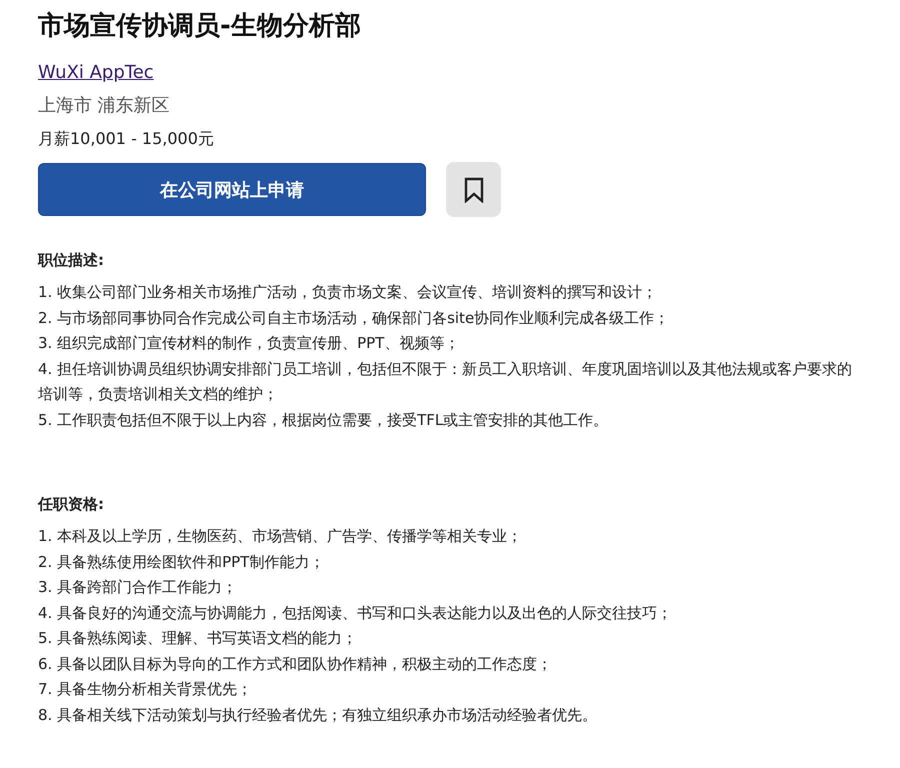 This screenshot has height=768, width=900. I want to click on list-item: 1. 本科及以上学历，生物医药、市场营销、广告学、传播学等相关专业；, so click(281, 536).